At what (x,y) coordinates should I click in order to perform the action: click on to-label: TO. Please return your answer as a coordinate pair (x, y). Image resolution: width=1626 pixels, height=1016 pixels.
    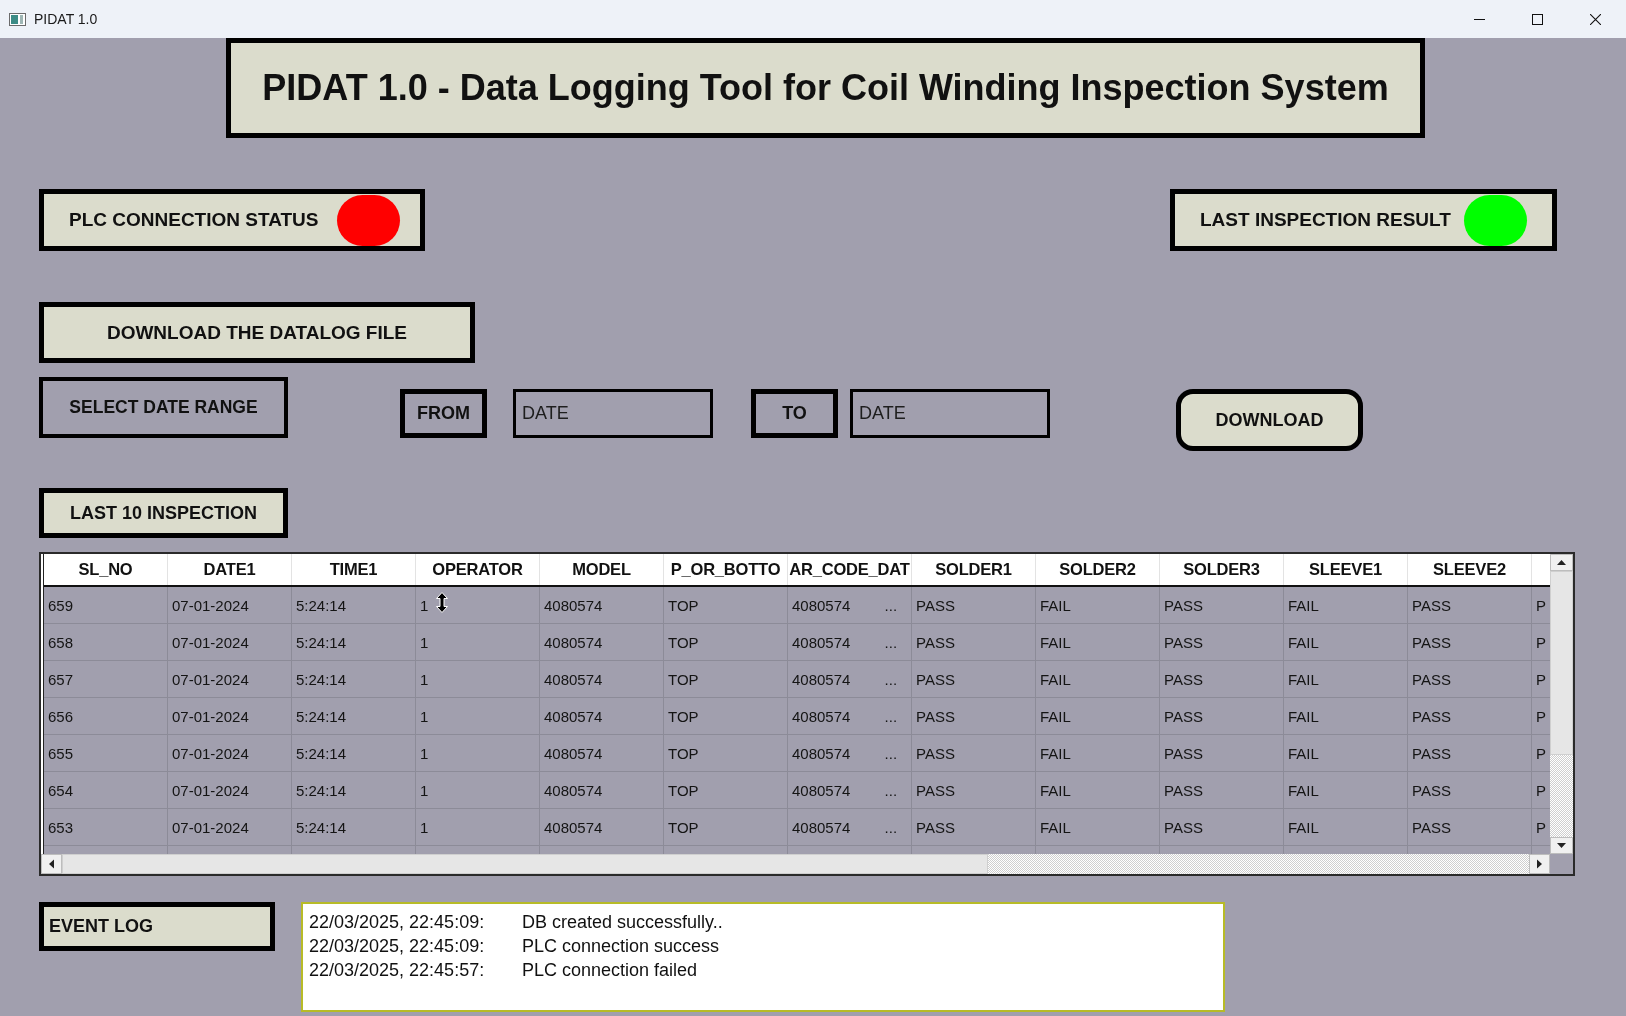
    Looking at the image, I should click on (794, 413).